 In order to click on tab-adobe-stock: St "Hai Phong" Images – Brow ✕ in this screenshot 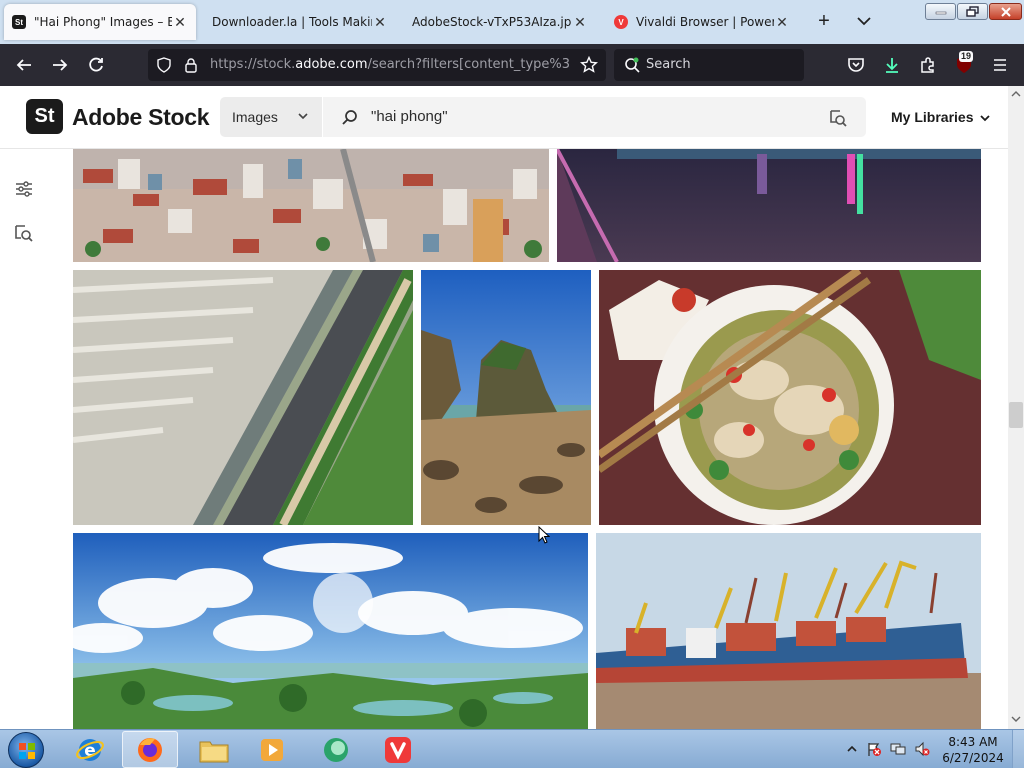, I will do `click(100, 22)`.